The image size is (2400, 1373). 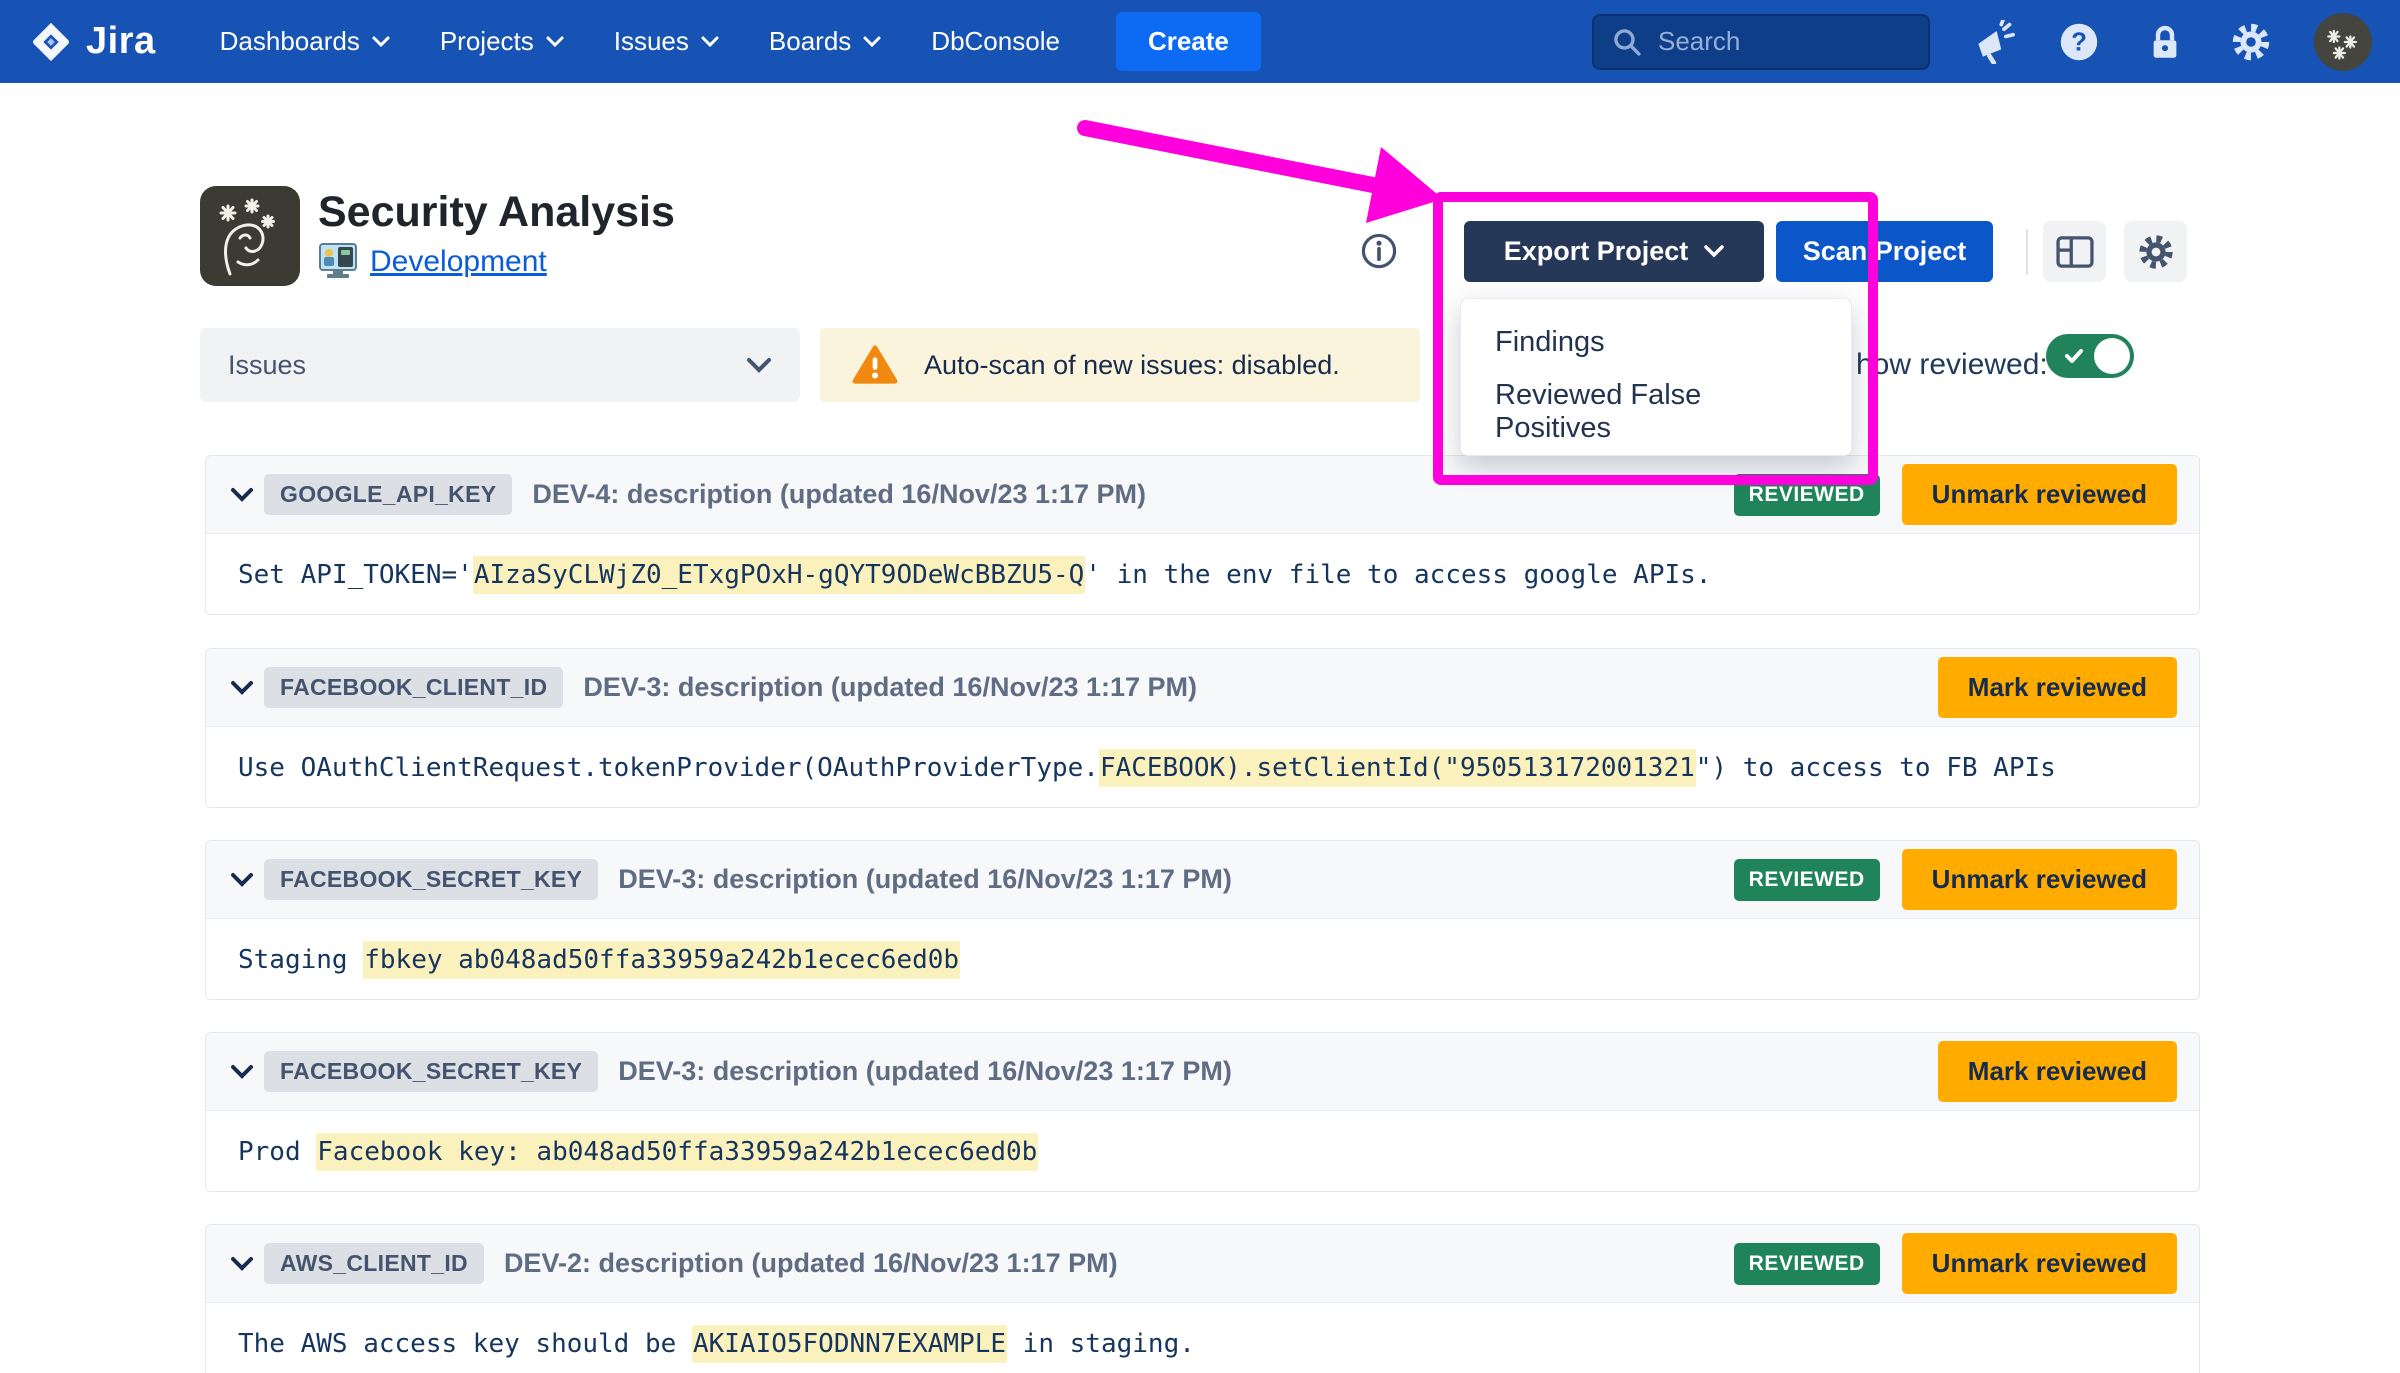 I want to click on scan-project-button: Scan Project, so click(x=1884, y=251).